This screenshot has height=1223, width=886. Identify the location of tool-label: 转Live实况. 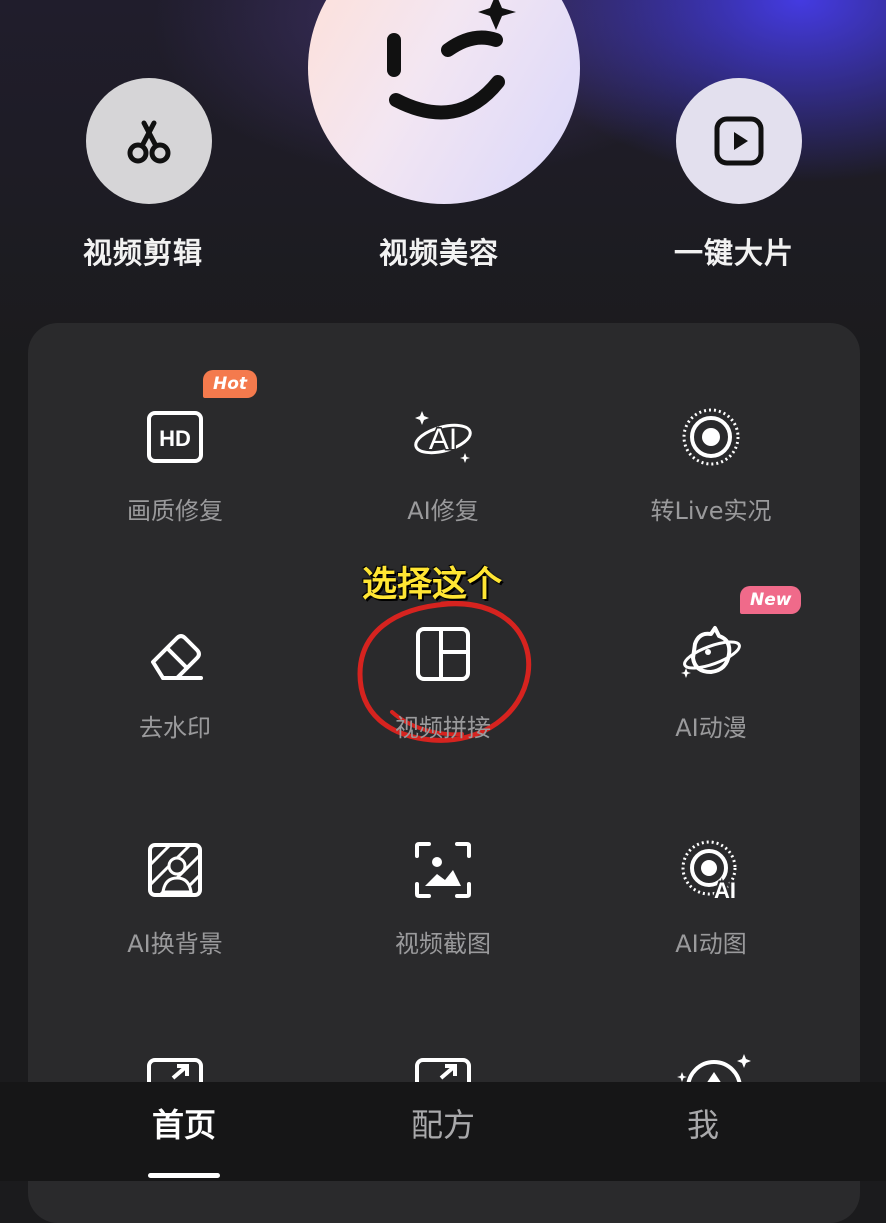
(711, 511).